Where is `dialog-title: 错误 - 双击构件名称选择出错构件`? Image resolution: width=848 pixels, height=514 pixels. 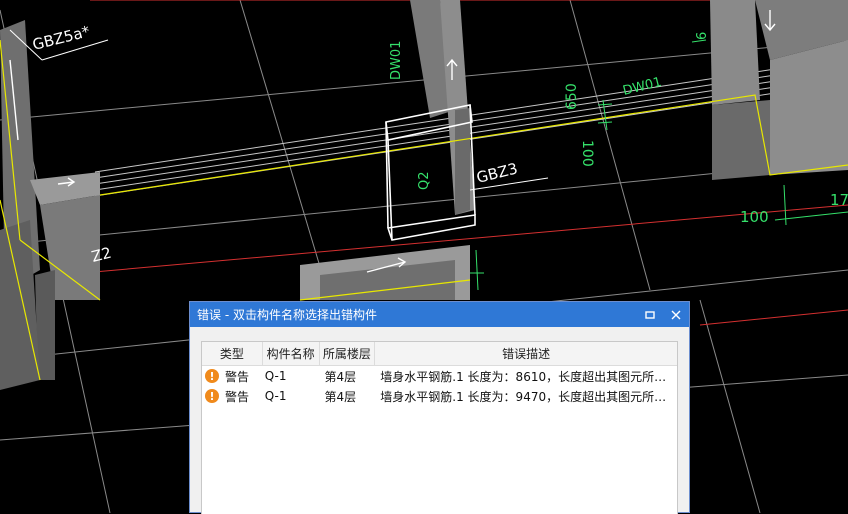
dialog-title: 错误 - 双击构件名称选择出错构件 is located at coordinates (287, 315).